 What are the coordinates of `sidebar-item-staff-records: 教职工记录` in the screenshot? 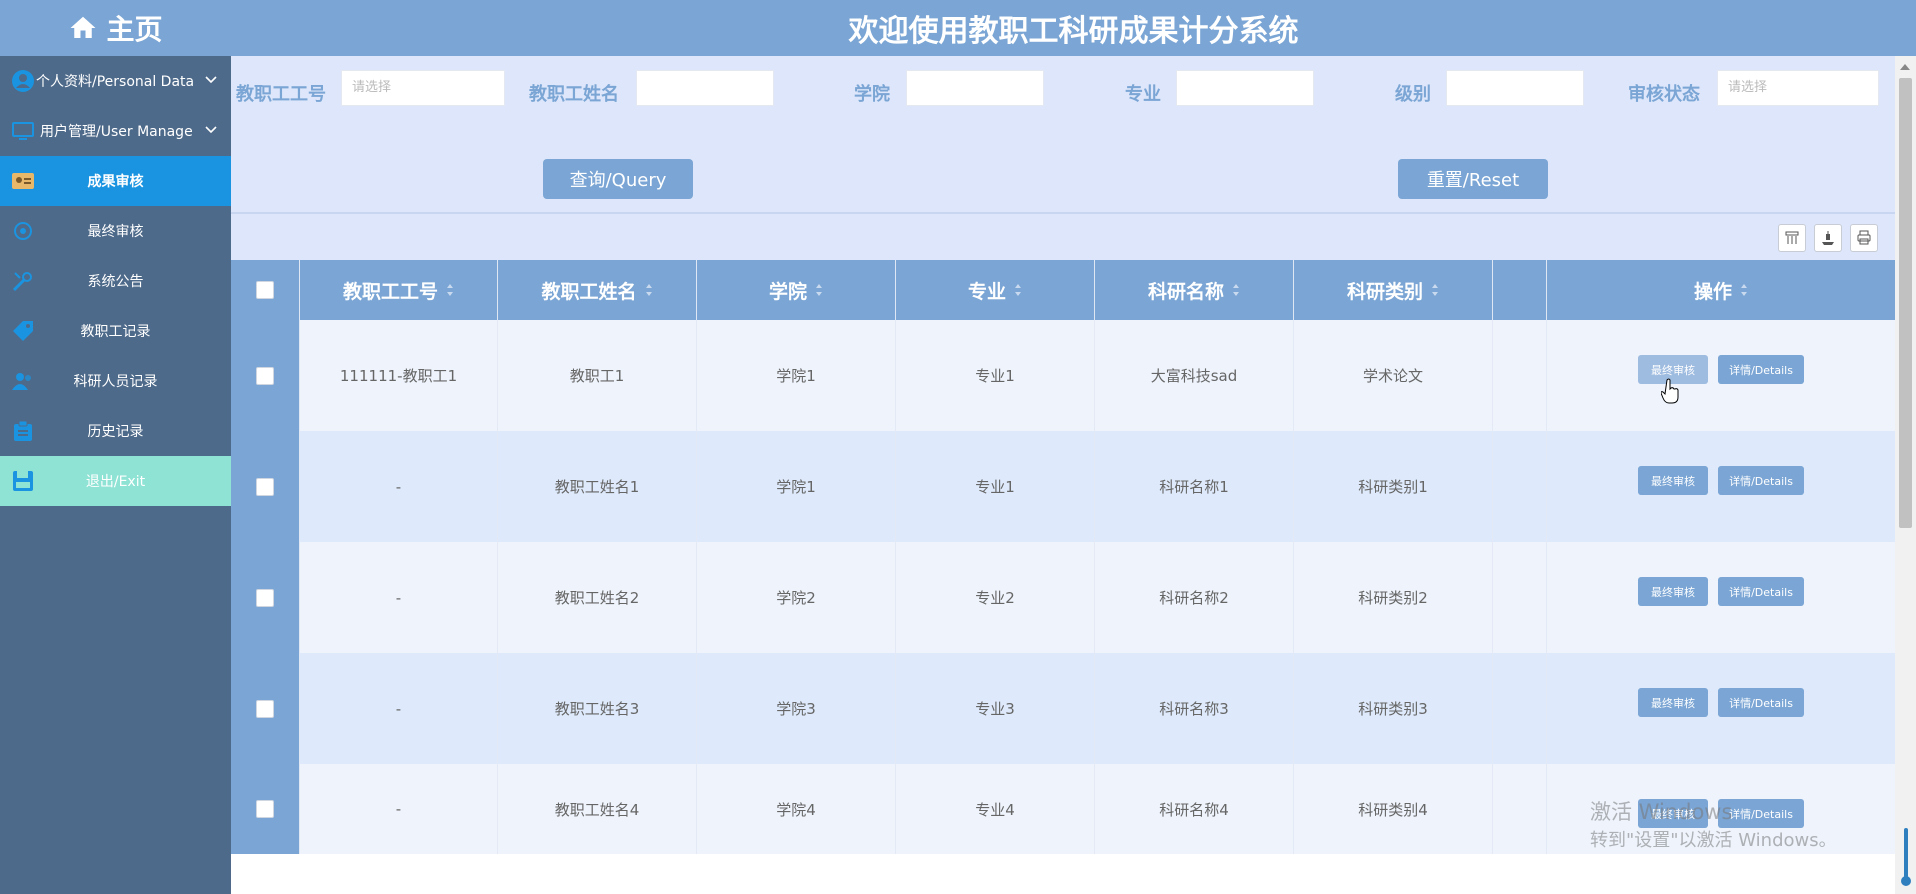 It's located at (115, 331).